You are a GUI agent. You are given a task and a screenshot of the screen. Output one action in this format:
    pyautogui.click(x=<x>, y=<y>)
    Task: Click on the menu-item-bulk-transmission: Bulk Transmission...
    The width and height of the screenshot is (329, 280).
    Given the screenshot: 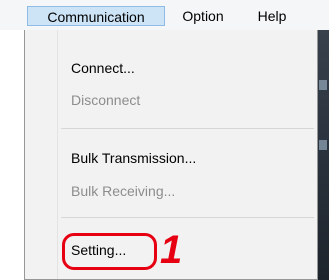 What is the action you would take?
    pyautogui.click(x=133, y=158)
    